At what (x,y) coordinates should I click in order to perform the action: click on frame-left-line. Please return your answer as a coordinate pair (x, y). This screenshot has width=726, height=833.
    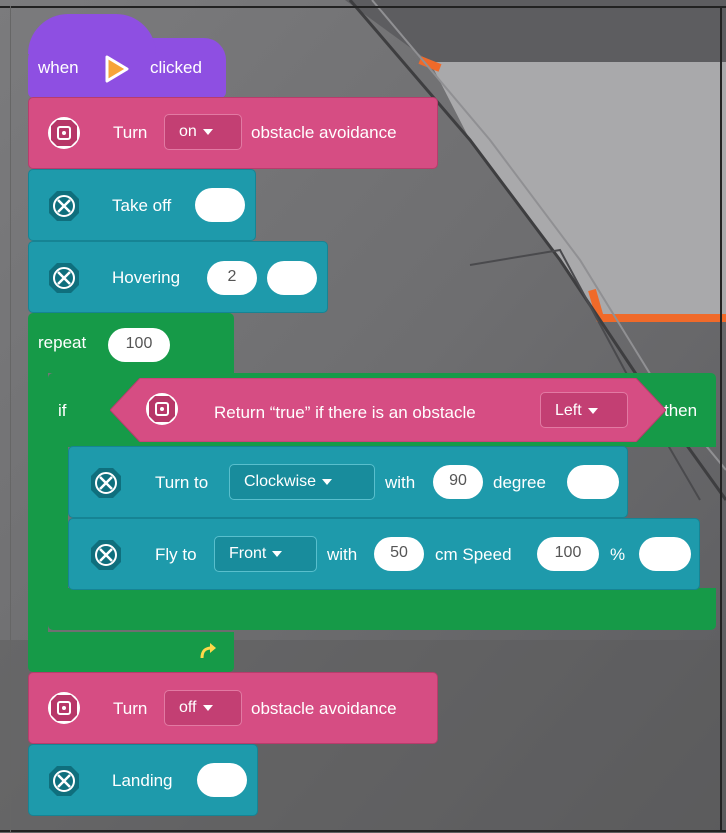
    Looking at the image, I should click on (10, 419).